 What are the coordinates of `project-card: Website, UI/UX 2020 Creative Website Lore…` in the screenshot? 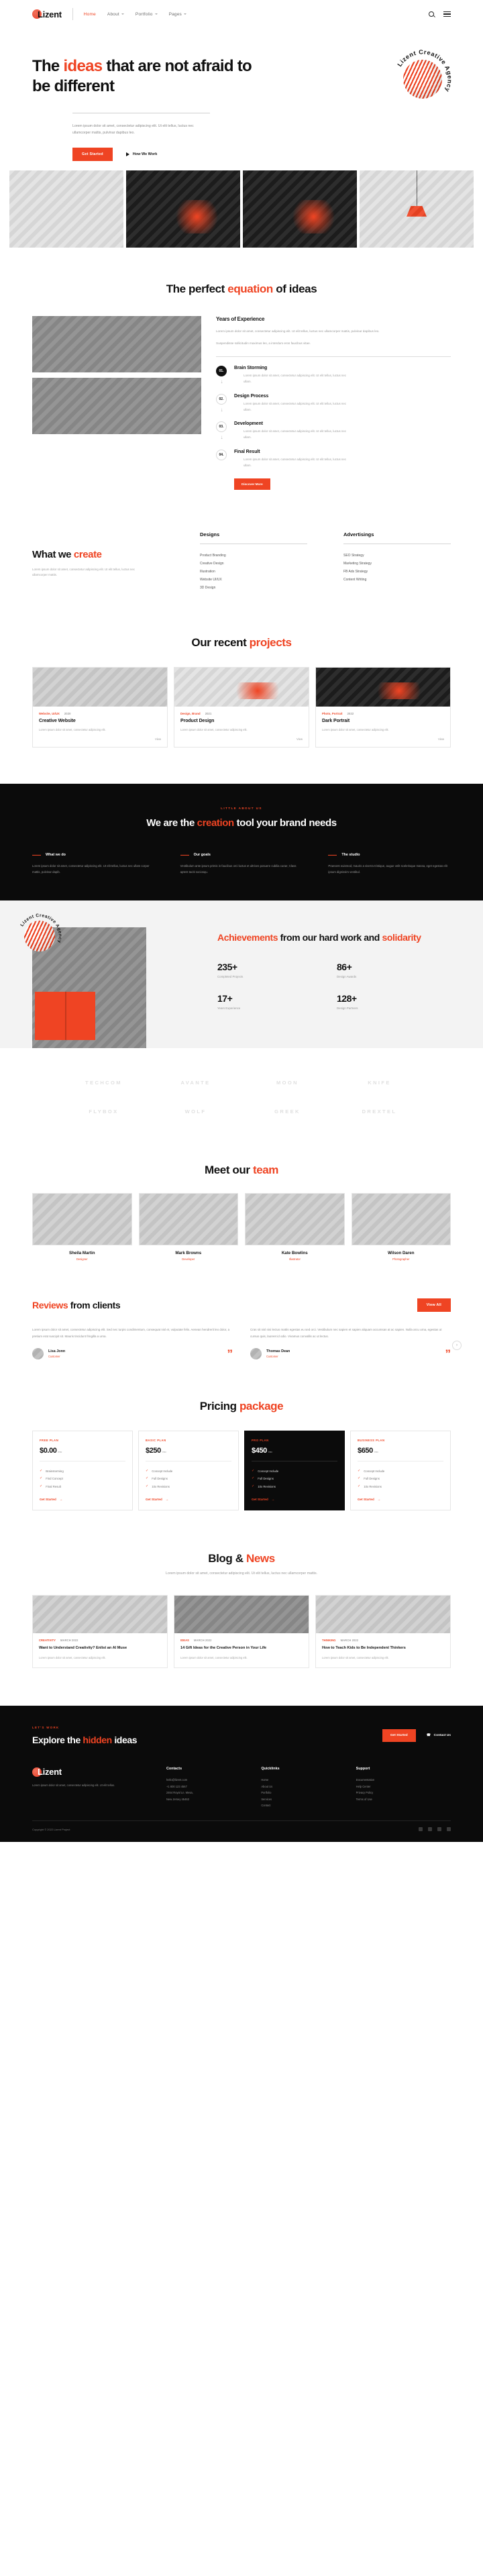 It's located at (100, 707).